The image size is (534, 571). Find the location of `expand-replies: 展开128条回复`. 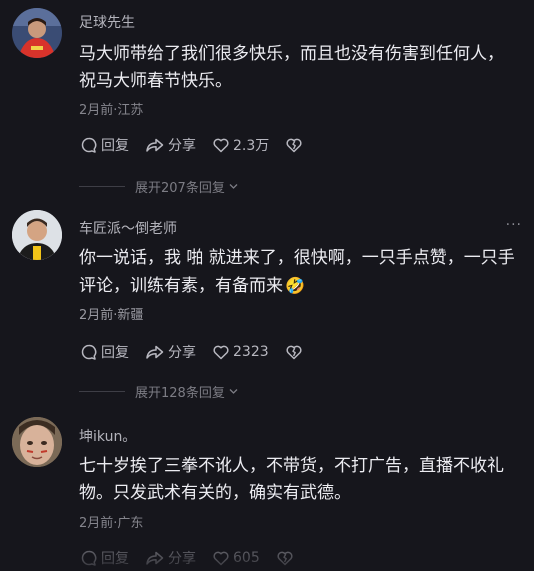

expand-replies: 展开128条回复 is located at coordinates (159, 391).